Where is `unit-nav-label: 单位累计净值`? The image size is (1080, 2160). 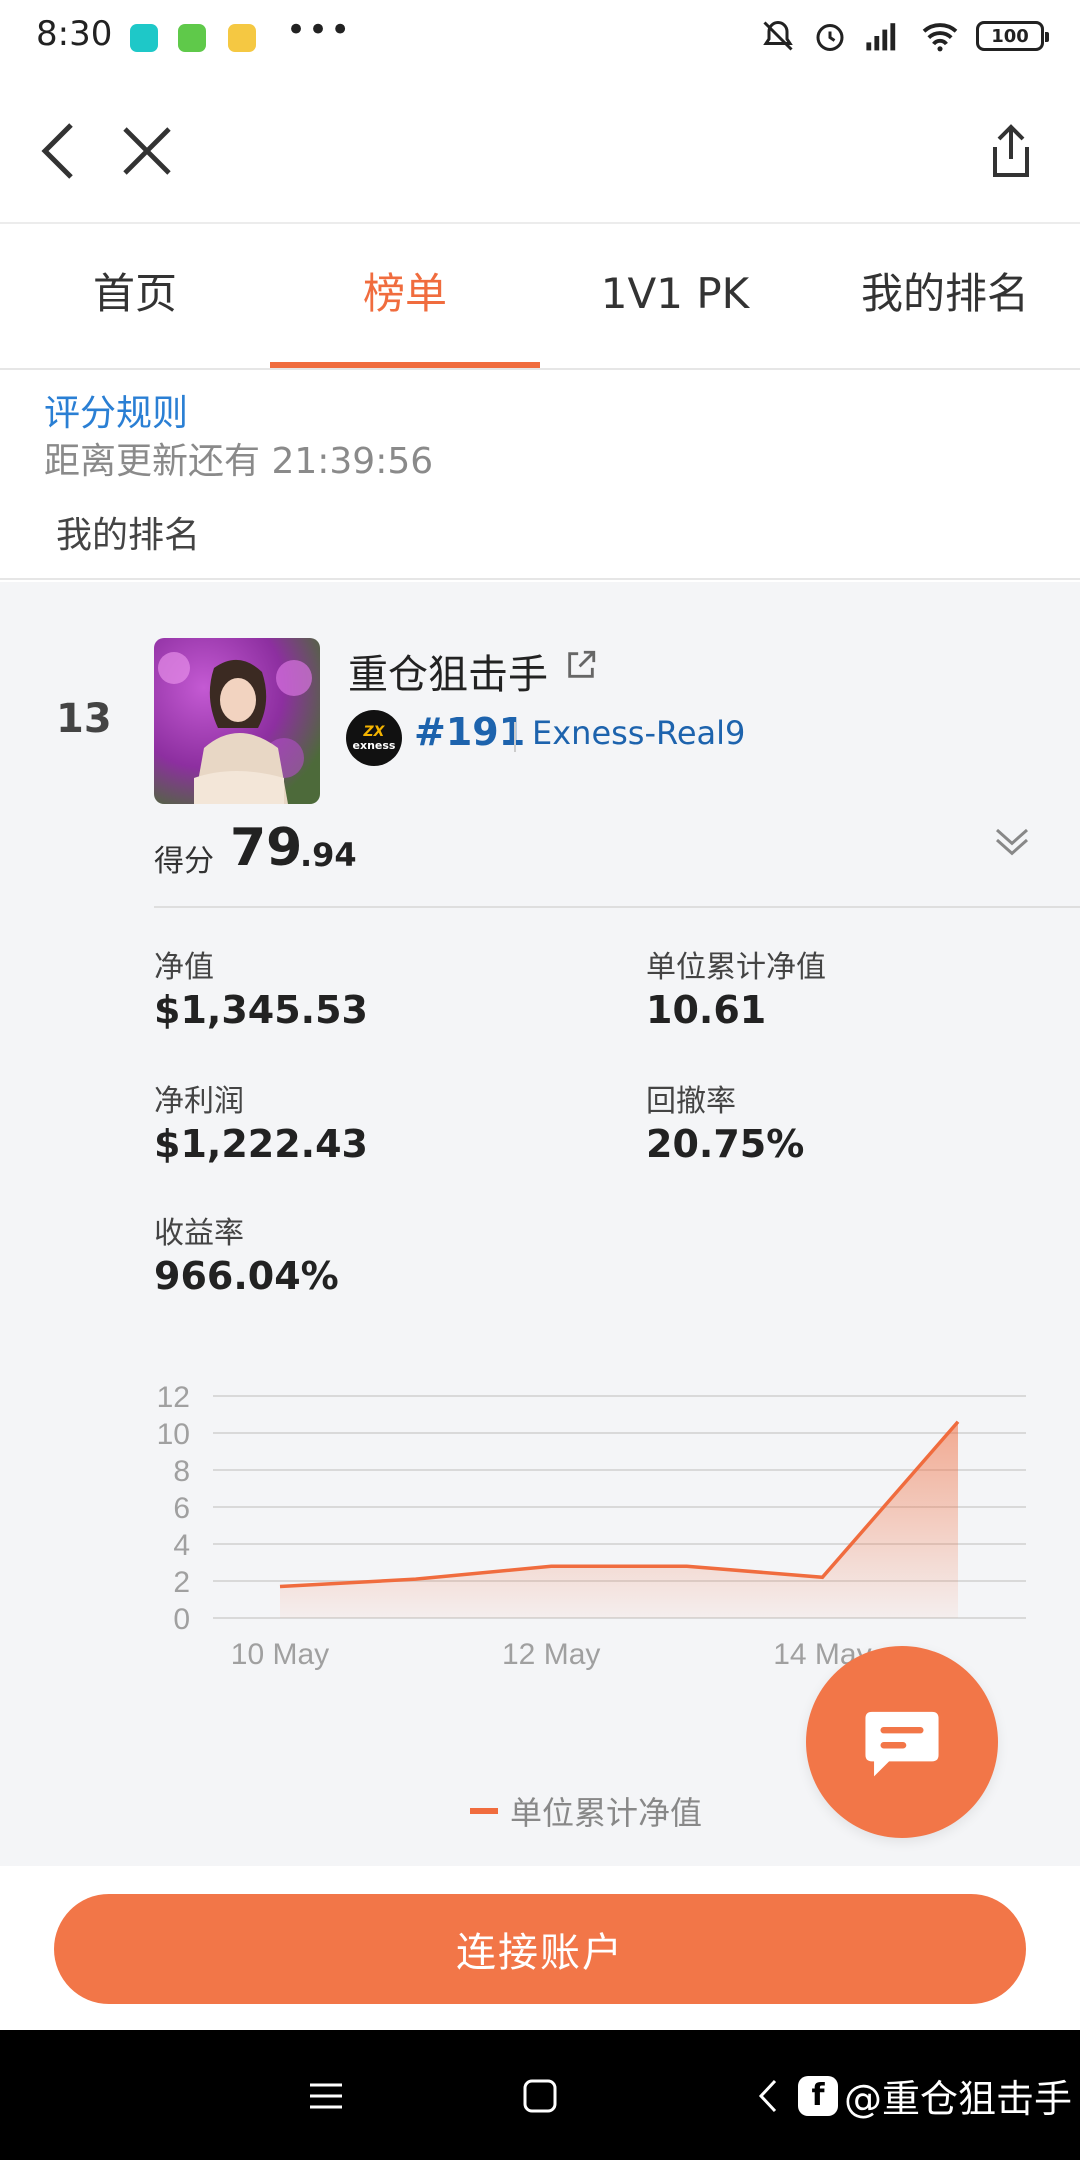
unit-nav-label: 单位累计净值 is located at coordinates (736, 967).